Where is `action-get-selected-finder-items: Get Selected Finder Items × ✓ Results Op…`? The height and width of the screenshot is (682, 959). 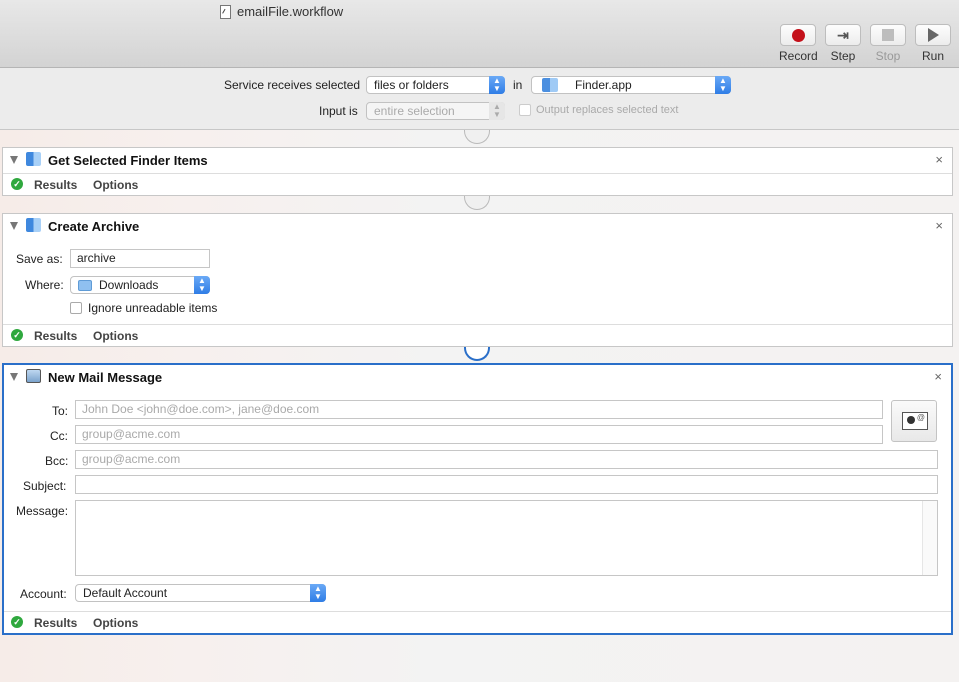
action-get-selected-finder-items: Get Selected Finder Items × ✓ Results Op… is located at coordinates (477, 171).